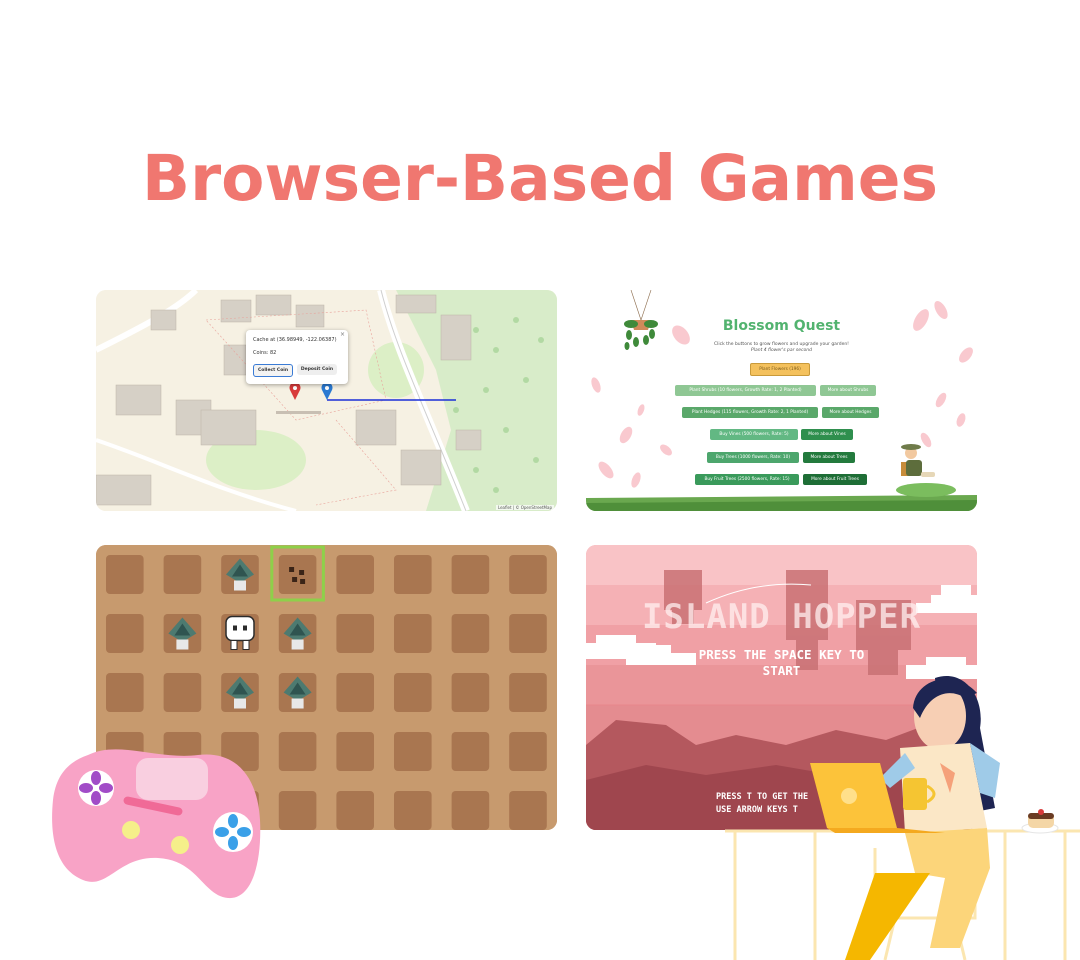 This screenshot has height=960, width=1080. I want to click on coins-label: Coins: 82, so click(265, 353).